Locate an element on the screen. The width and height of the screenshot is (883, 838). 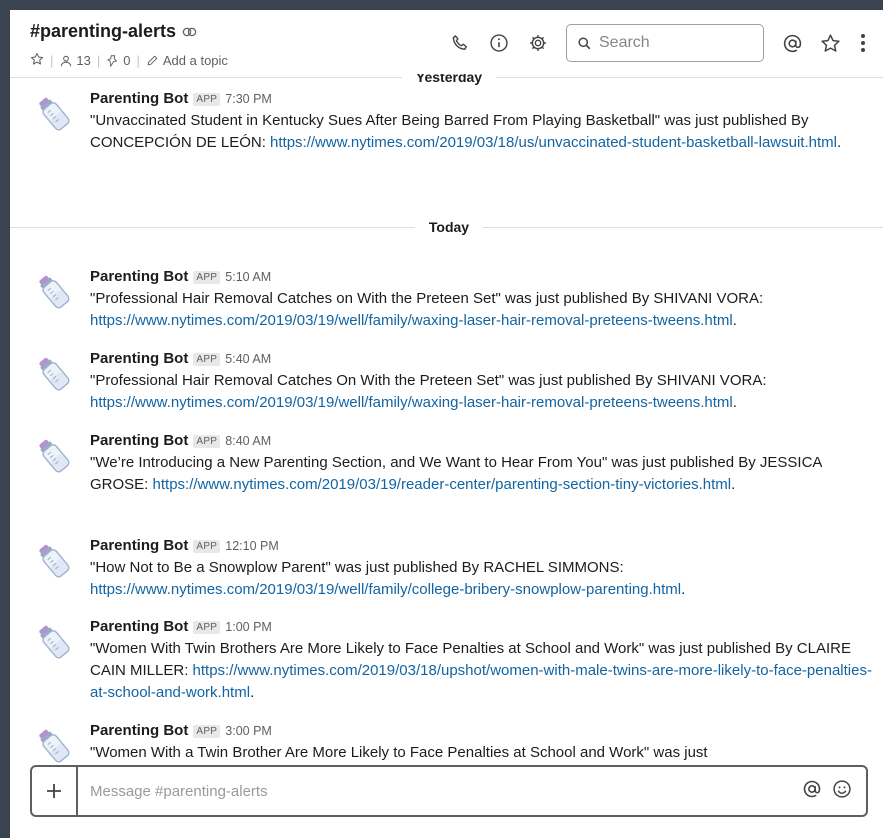
emoji-icon is located at coordinates (842, 791).